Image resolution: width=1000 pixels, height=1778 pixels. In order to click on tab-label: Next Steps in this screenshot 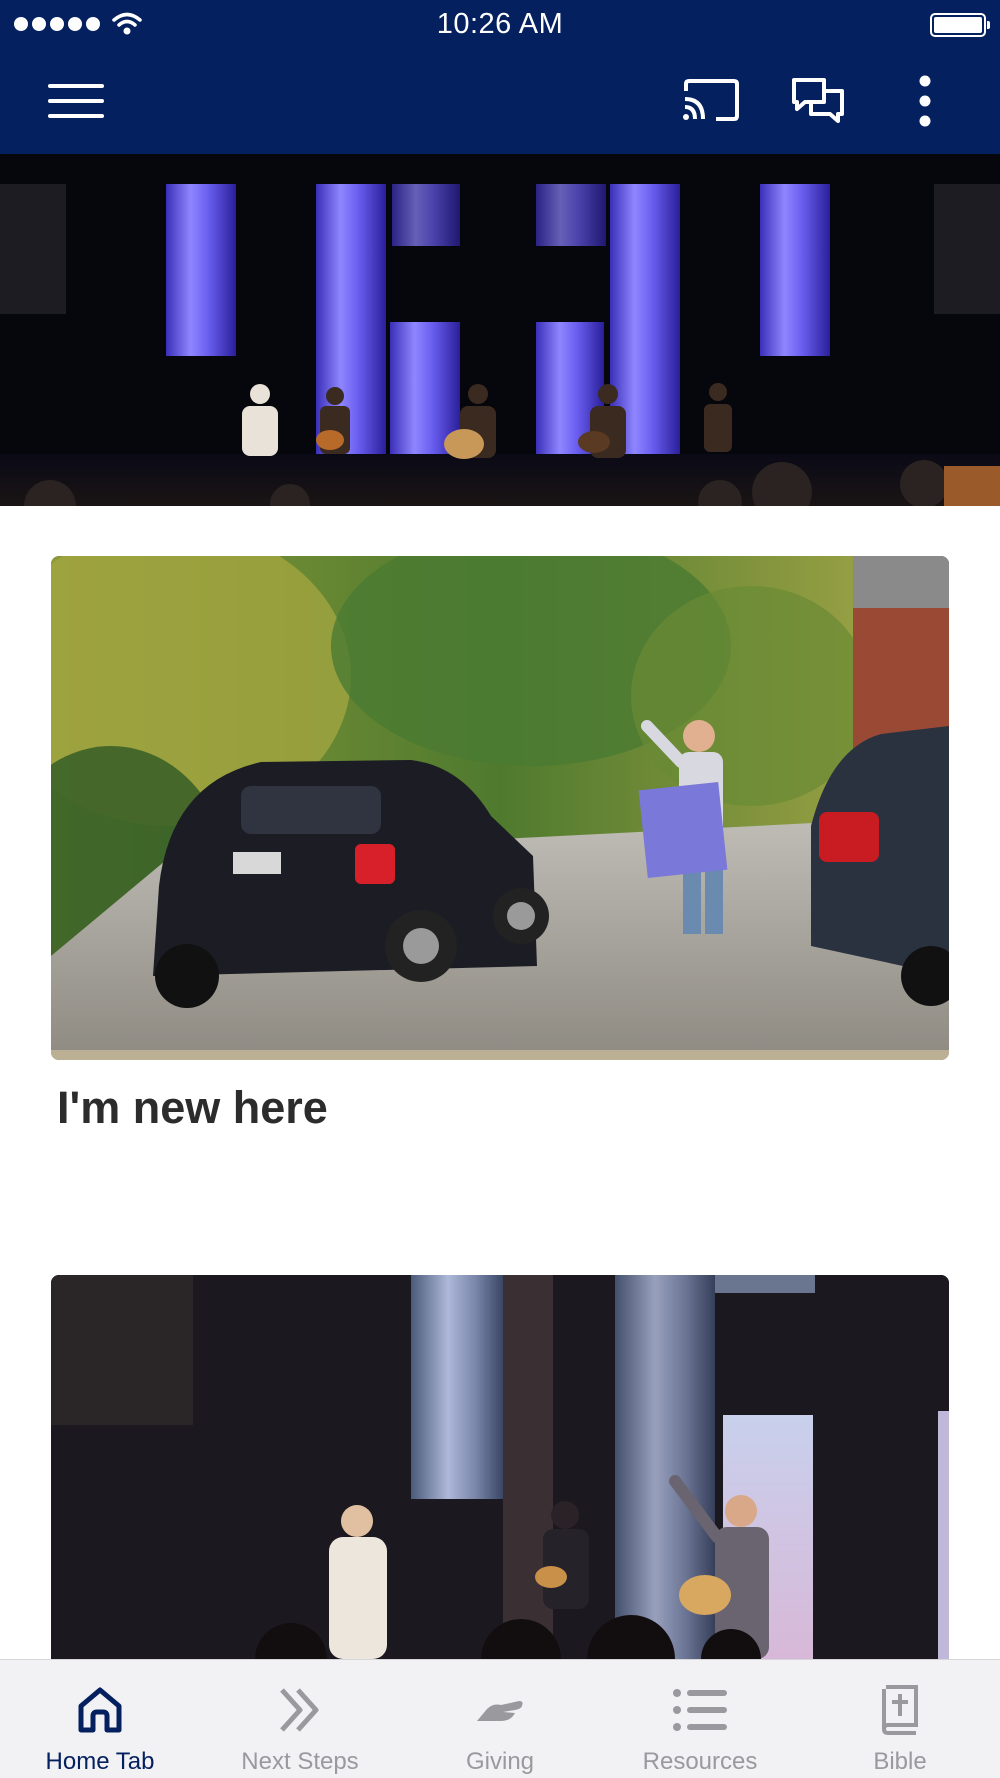, I will do `click(300, 1761)`.